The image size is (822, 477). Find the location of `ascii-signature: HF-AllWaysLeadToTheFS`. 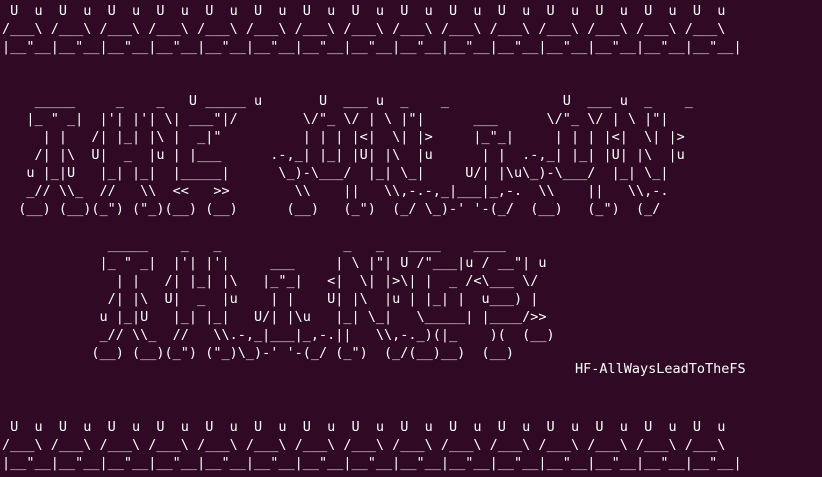

ascii-signature: HF-AllWaysLeadToTheFS is located at coordinates (660, 369).